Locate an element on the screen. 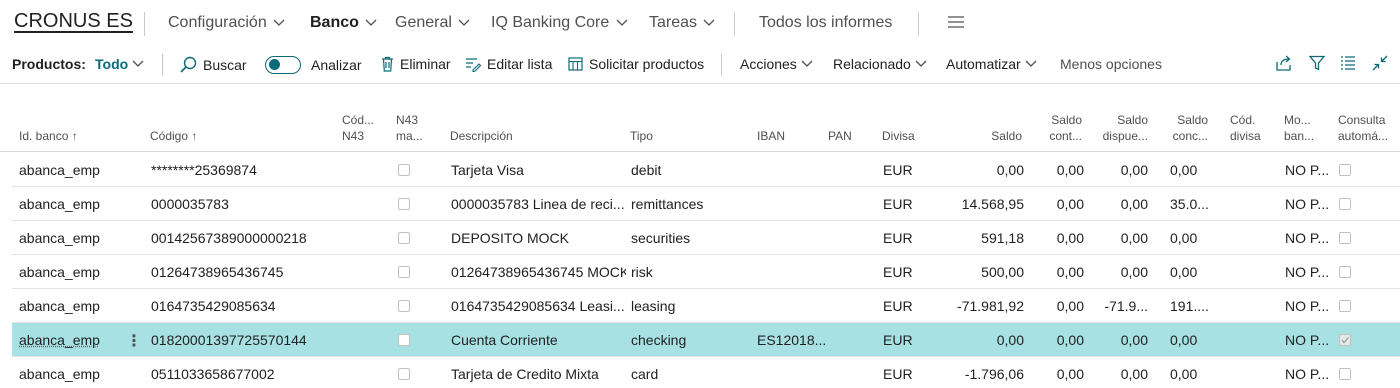  share-icon is located at coordinates (1283, 63).